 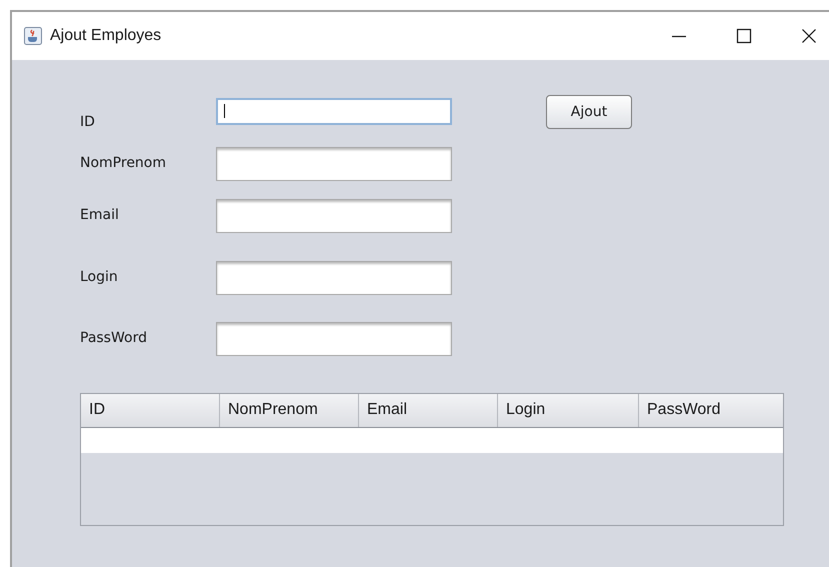 I want to click on column-header: Login, so click(x=568, y=410).